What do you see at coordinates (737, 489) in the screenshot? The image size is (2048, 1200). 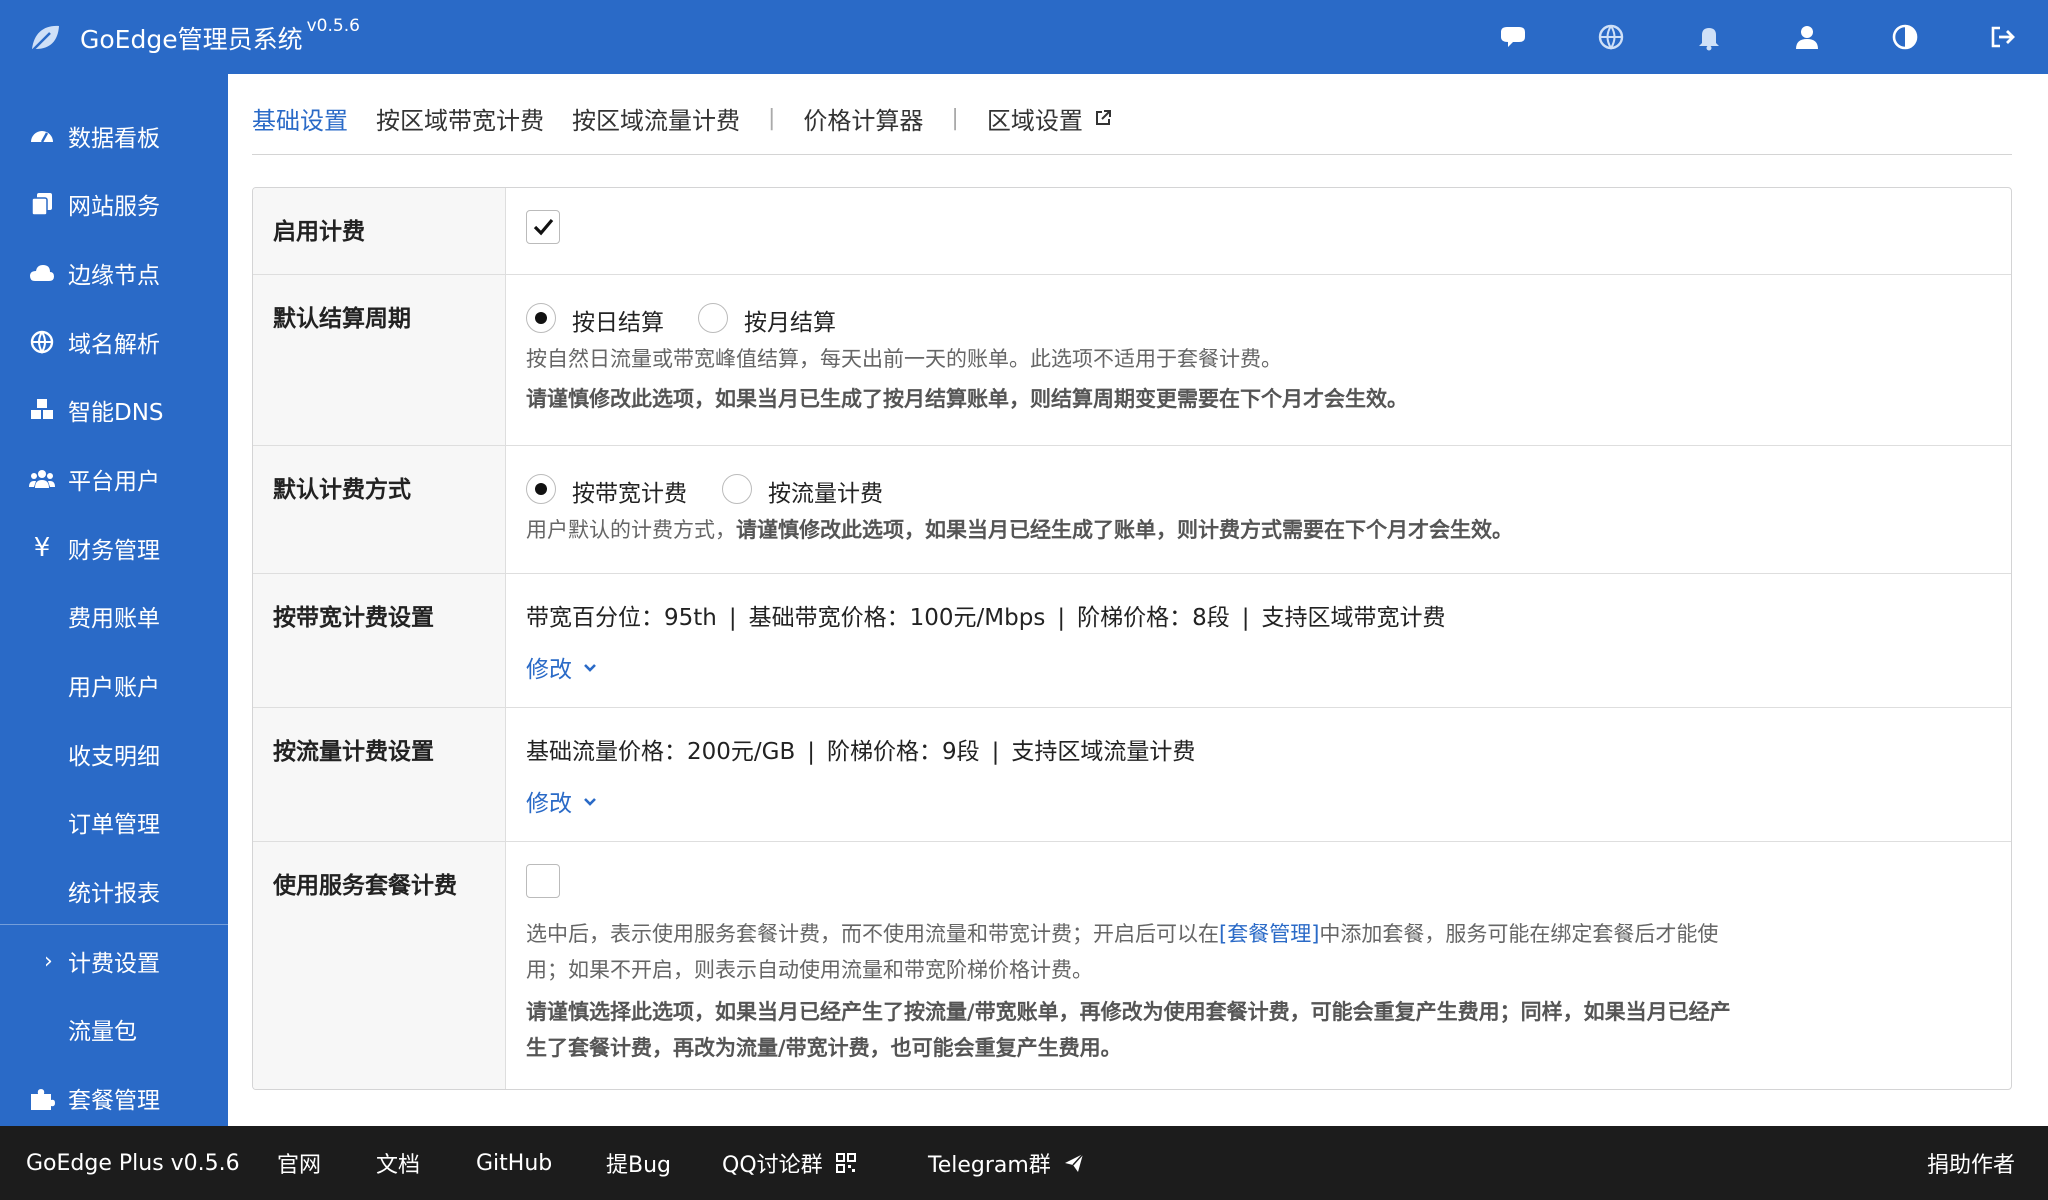 I see `traffic-billing-radio` at bounding box center [737, 489].